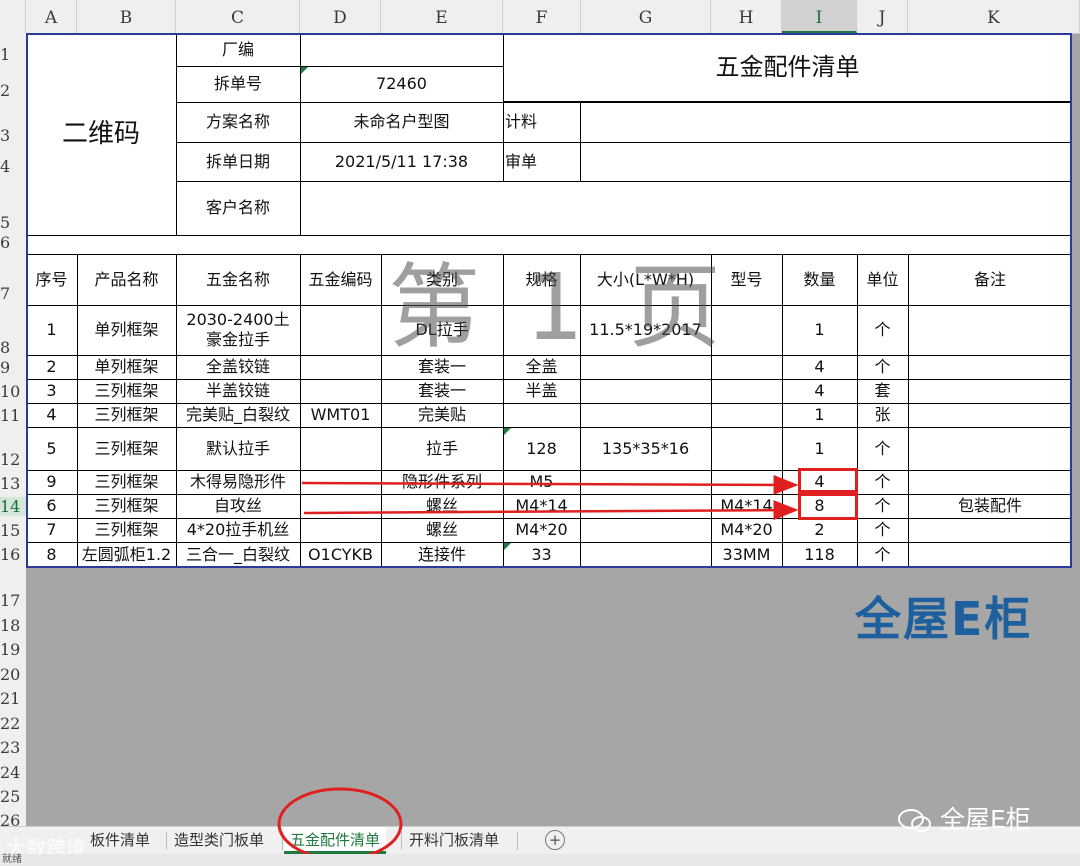  I want to click on column-header-a: A, so click(51, 16).